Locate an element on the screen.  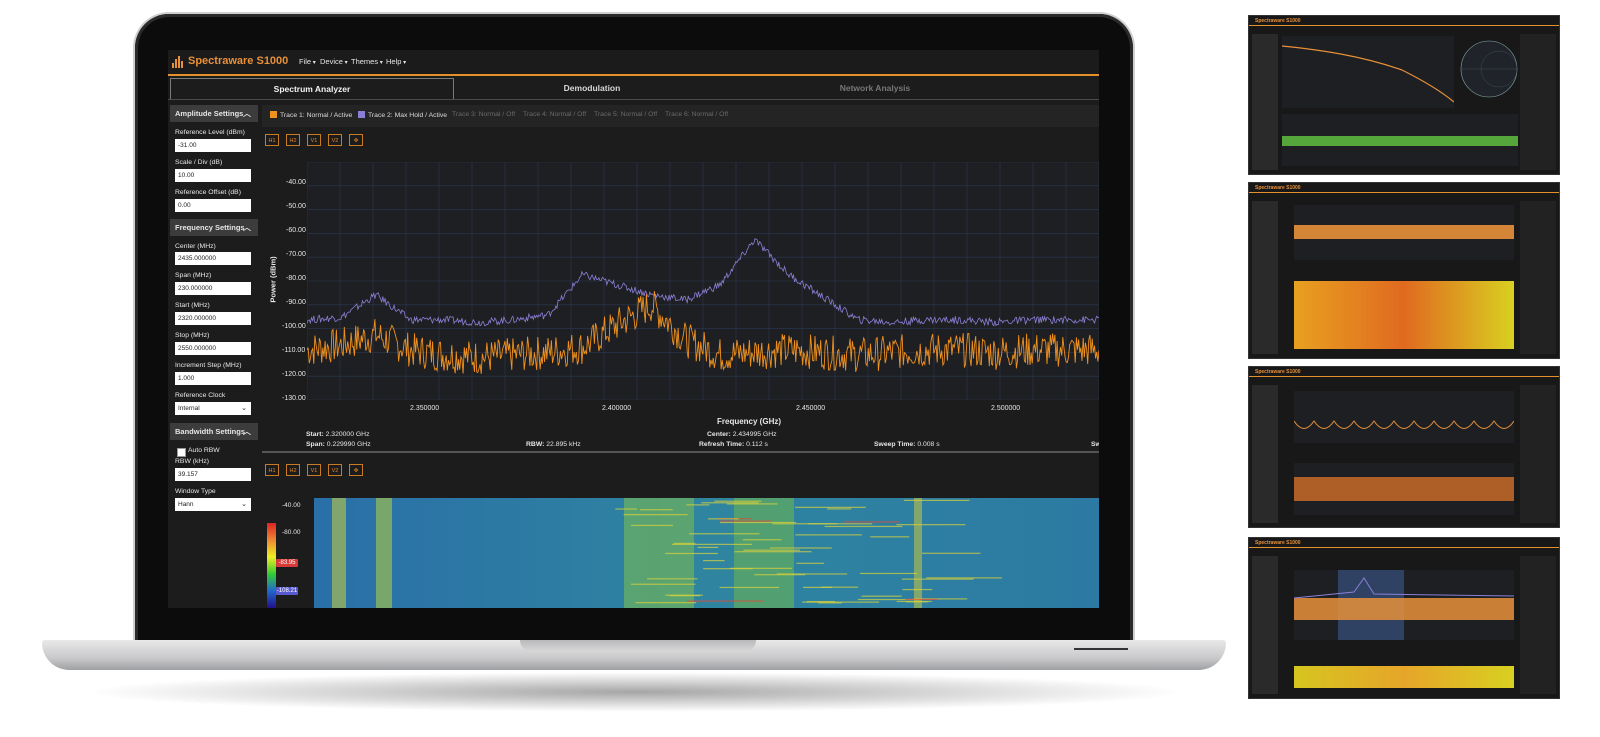
reference-offset-input: 0.00 is located at coordinates (213, 205).